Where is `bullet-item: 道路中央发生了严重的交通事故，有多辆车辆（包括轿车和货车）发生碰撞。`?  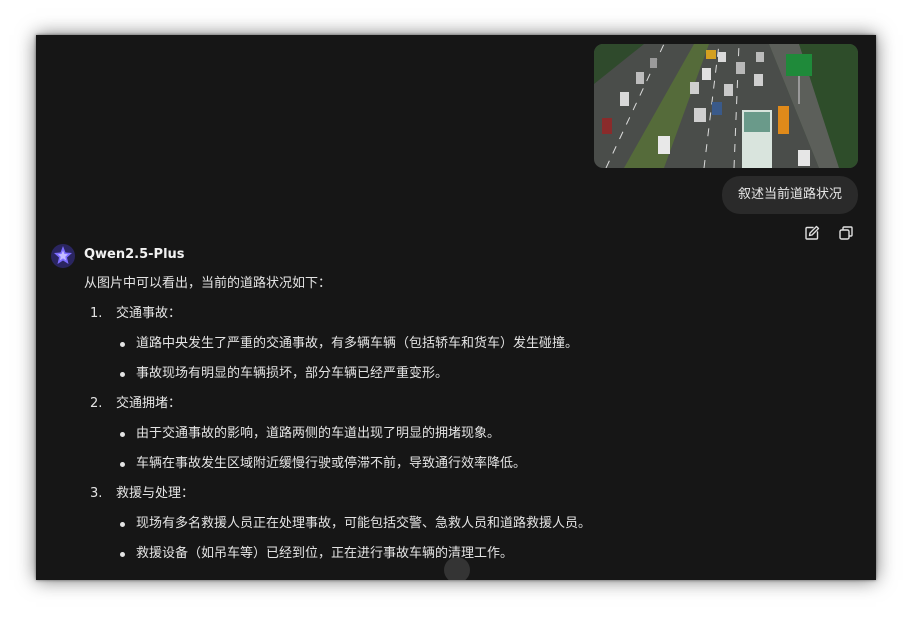 bullet-item: 道路中央发生了严重的交通事故，有多辆车辆（包括轿车和货车）发生碰撞。 is located at coordinates (477, 344).